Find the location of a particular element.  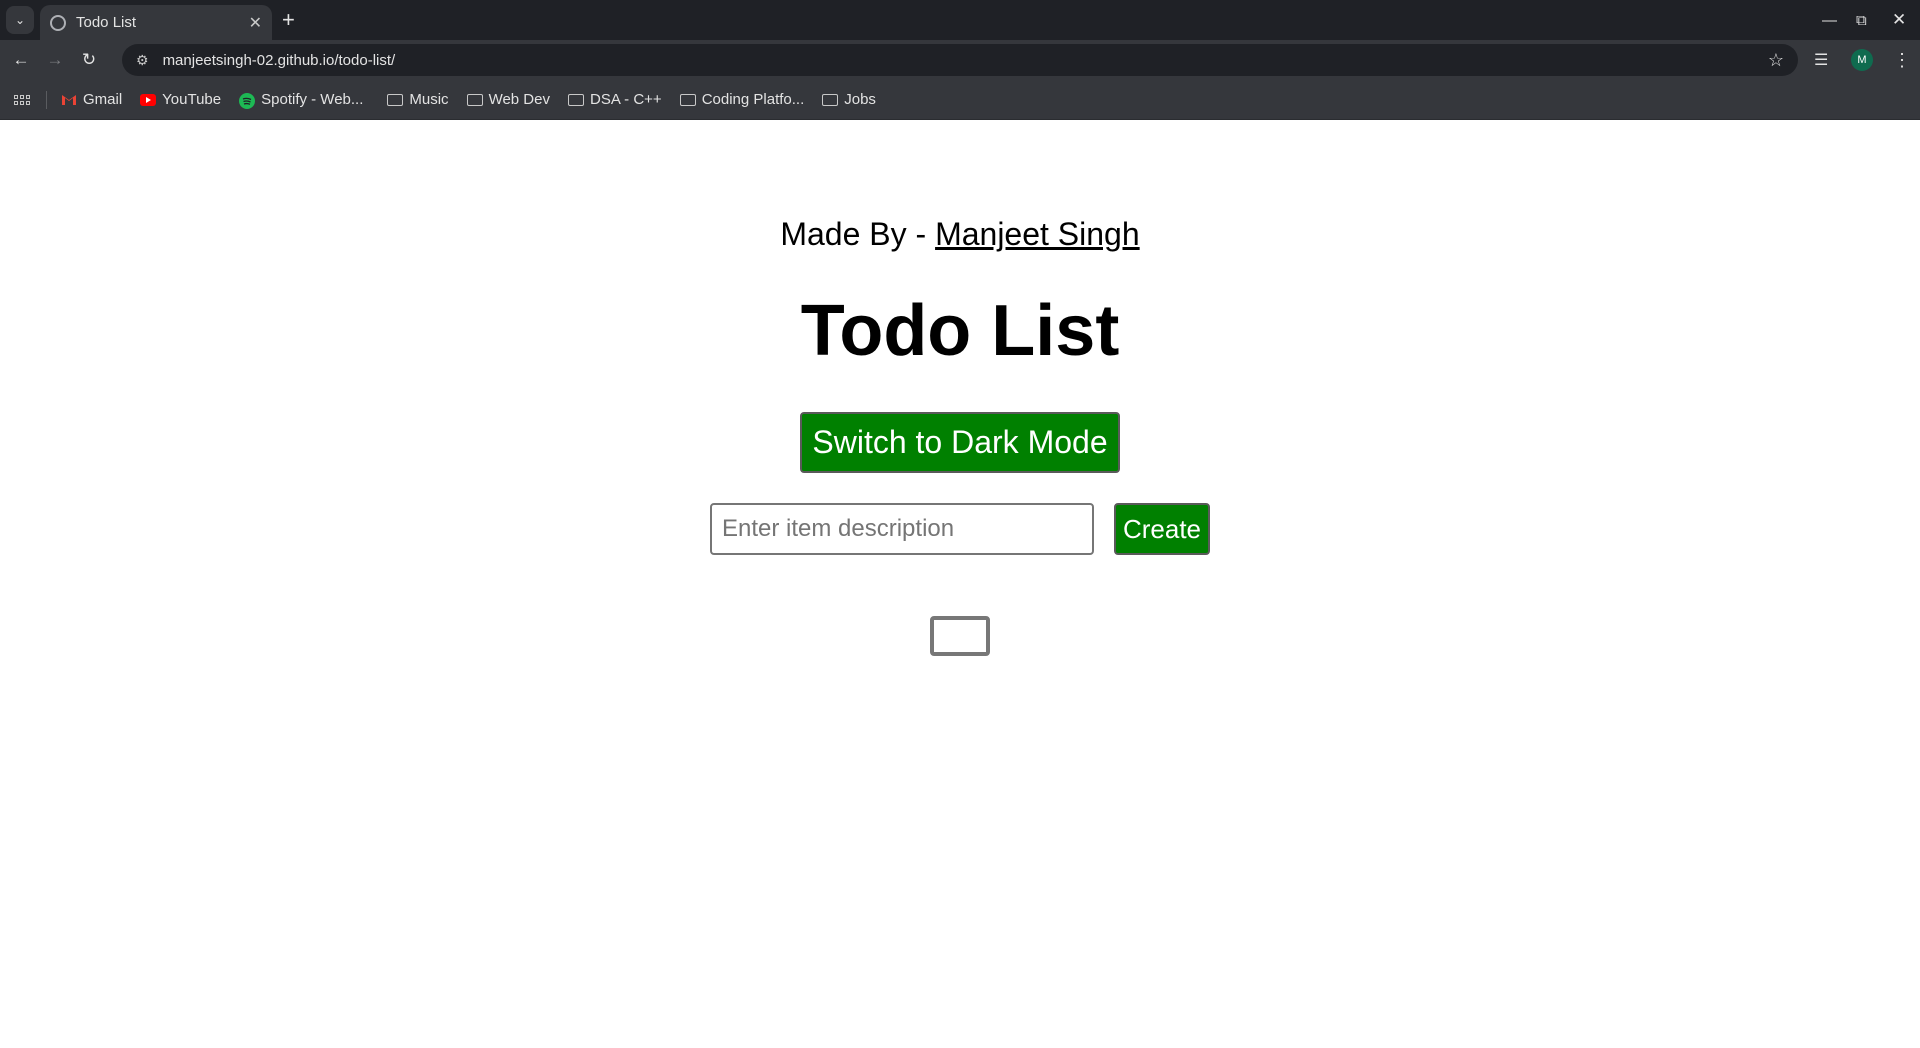

bookmark-label: Web Dev is located at coordinates (519, 99).